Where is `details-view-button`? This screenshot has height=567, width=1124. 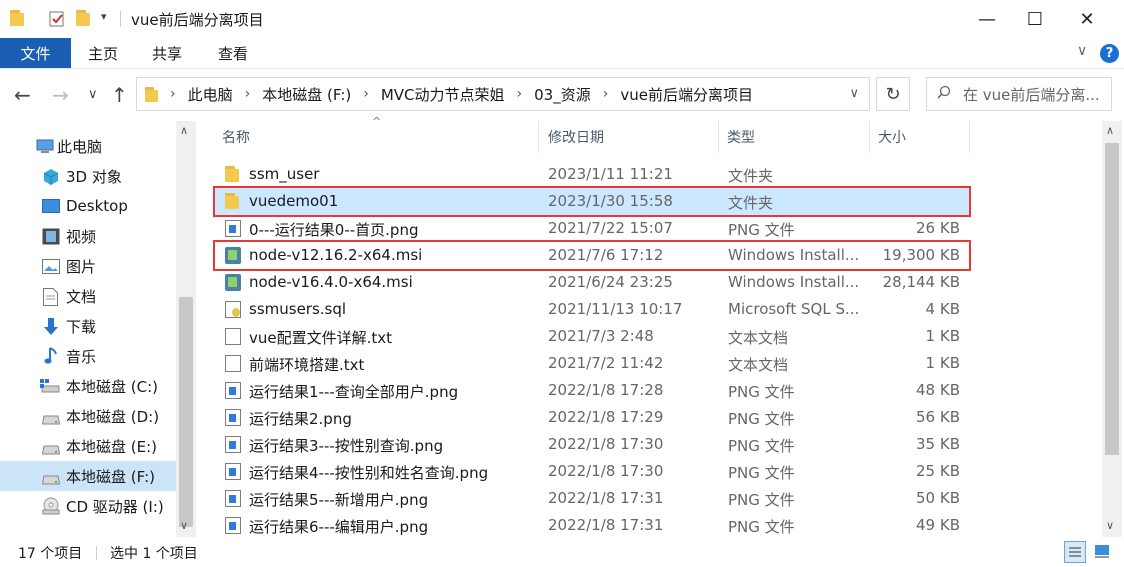 details-view-button is located at coordinates (1075, 552).